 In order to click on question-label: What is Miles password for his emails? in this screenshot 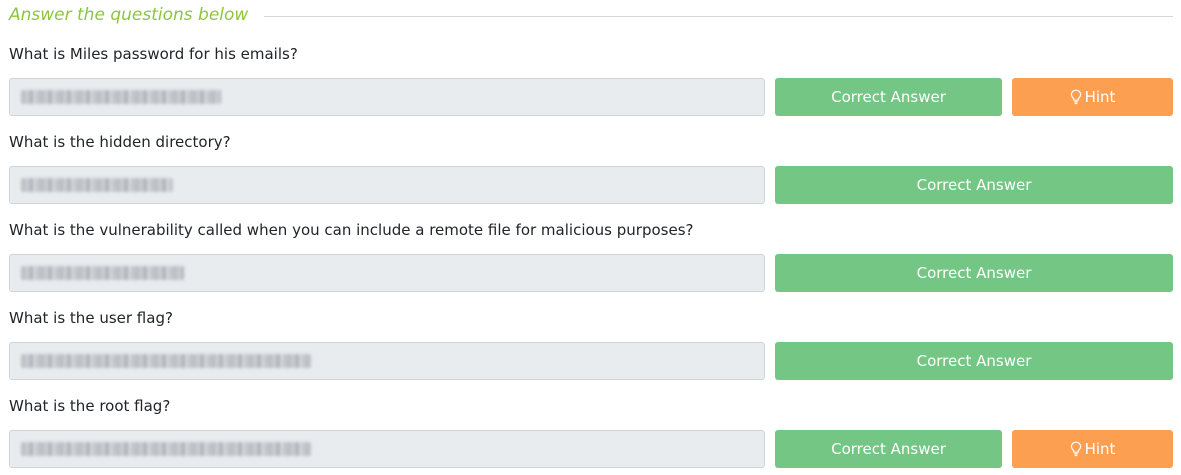, I will do `click(153, 54)`.